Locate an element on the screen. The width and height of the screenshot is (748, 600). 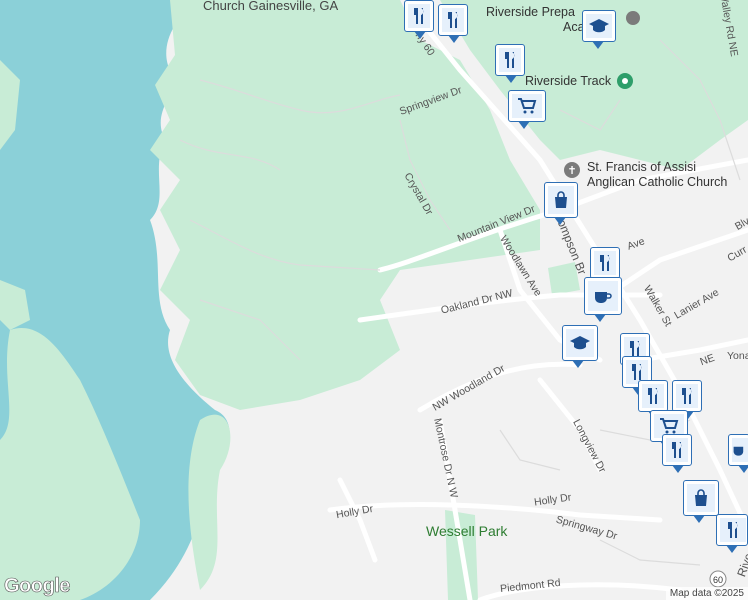
label-church-gainesville: Church Gainesville, GA is located at coordinates (271, 6).